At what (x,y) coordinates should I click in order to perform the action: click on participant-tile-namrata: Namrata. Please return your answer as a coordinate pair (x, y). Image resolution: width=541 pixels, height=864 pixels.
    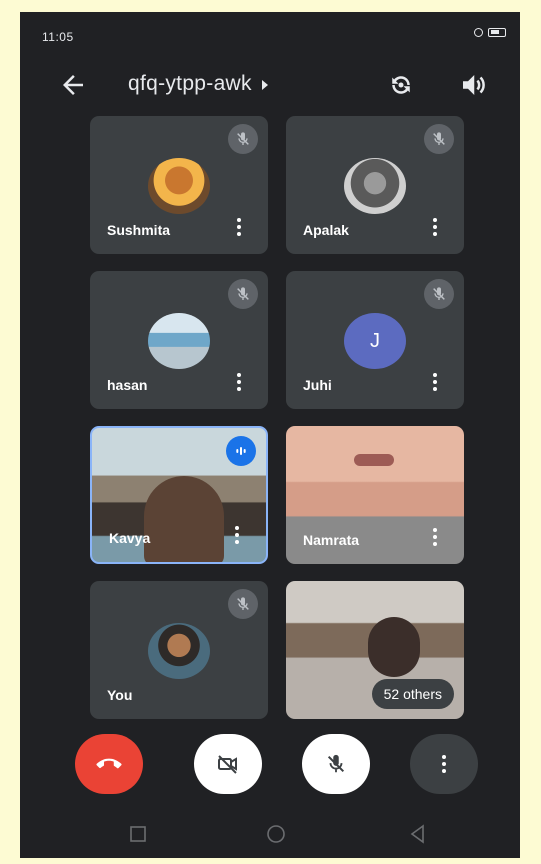
    Looking at the image, I should click on (375, 495).